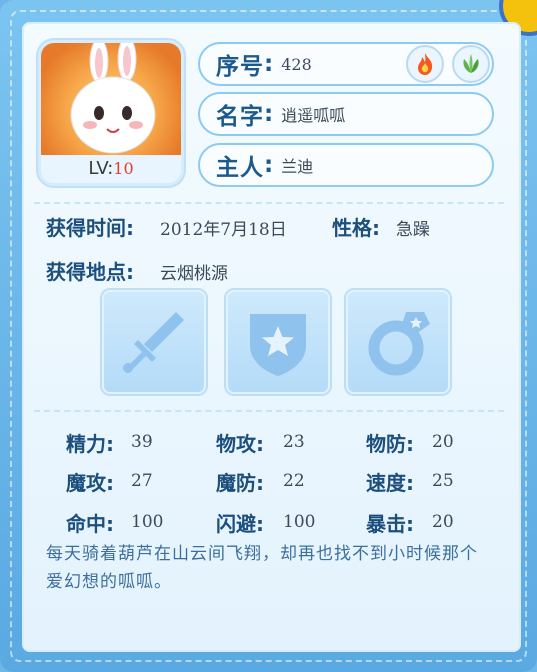 The image size is (537, 672). I want to click on mag-atk-label: 魔攻:, so click(90, 483).